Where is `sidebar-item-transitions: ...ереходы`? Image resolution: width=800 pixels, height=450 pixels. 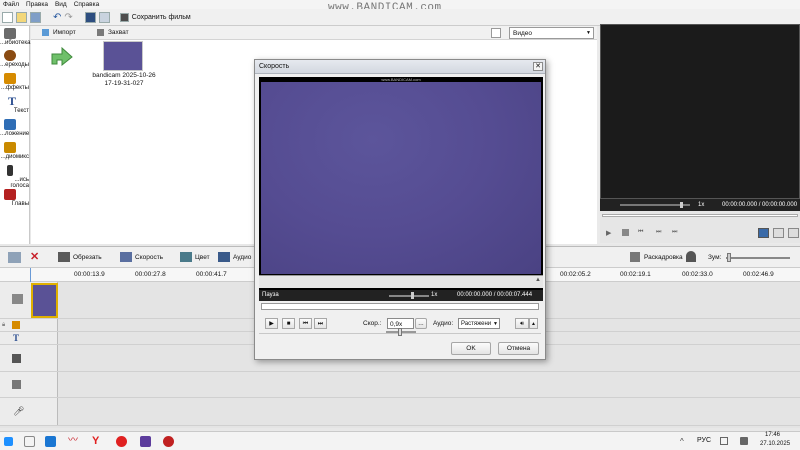 sidebar-item-transitions: ...ереходы is located at coordinates (15, 59).